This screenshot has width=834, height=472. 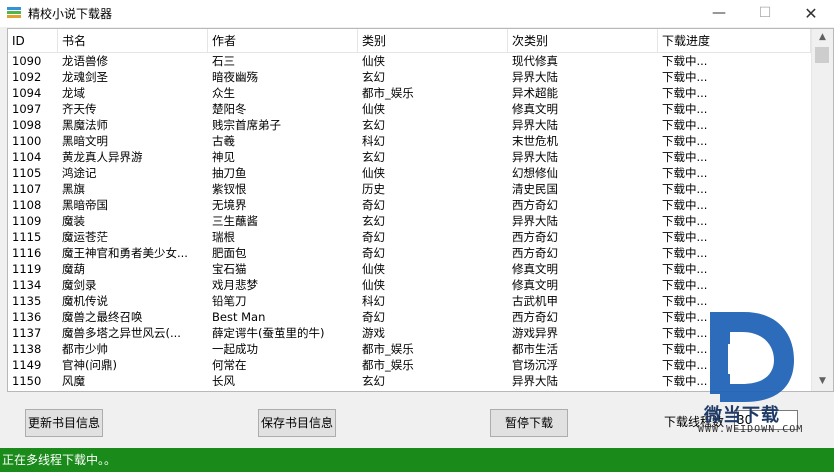 I want to click on row-subcategory: 官场沉浮, so click(x=535, y=365).